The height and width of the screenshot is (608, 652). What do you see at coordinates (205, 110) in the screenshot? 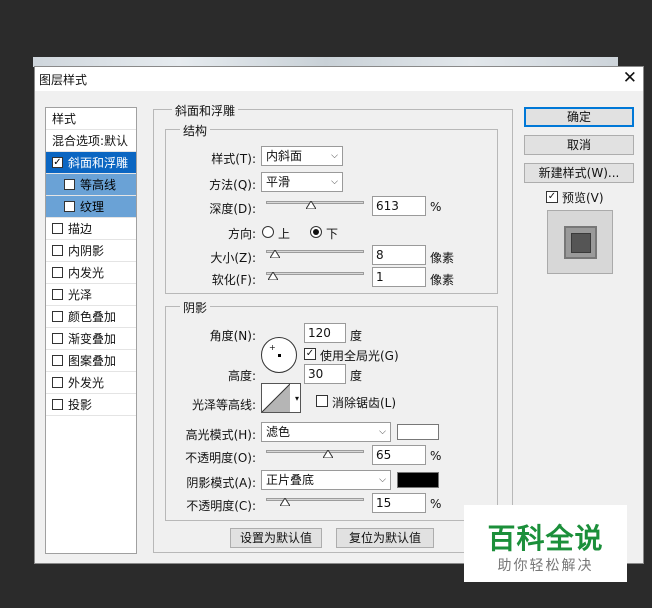
I see `bevel-emboss-title: 斜面和浮雕` at bounding box center [205, 110].